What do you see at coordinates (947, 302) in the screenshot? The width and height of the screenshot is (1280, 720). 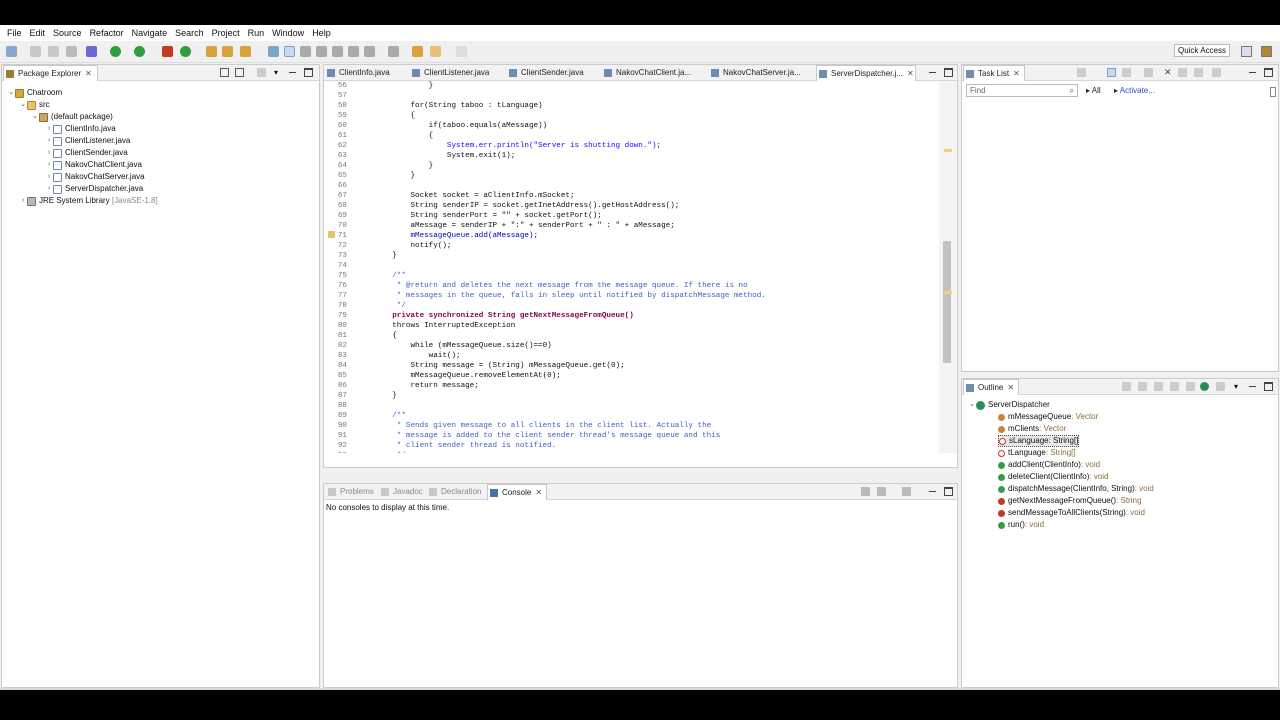 I see `scrollbar-thumb` at bounding box center [947, 302].